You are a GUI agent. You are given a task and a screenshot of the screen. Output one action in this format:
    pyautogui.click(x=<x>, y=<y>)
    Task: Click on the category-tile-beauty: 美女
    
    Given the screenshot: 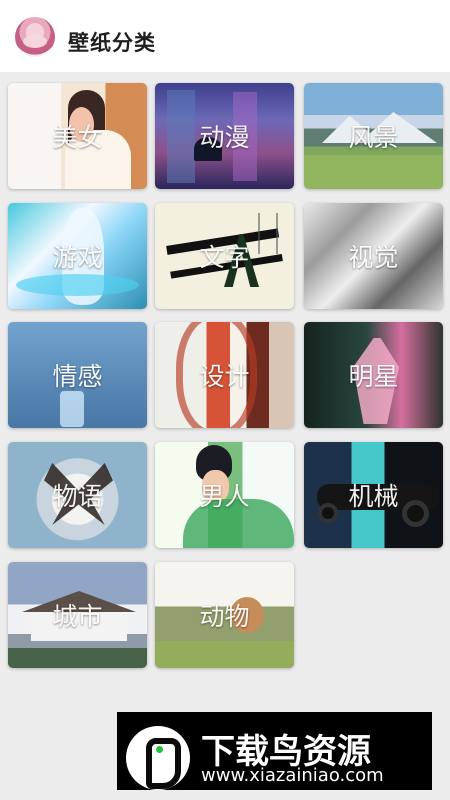 What is the action you would take?
    pyautogui.click(x=77, y=136)
    